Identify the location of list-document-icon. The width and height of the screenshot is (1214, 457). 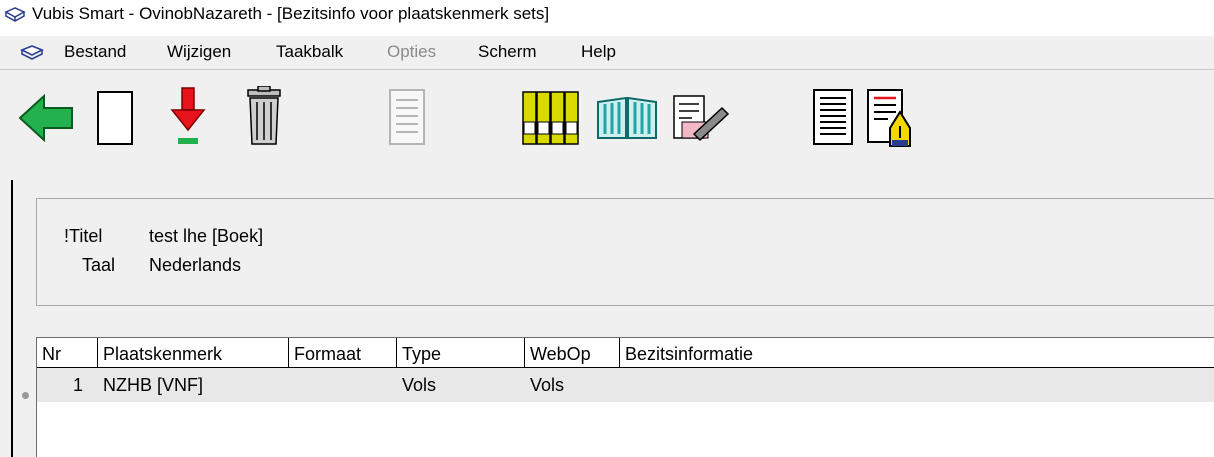
(833, 117).